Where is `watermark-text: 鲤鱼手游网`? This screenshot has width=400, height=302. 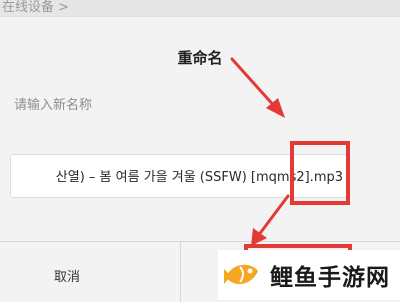 watermark-text: 鲤鱼手游网 is located at coordinates (330, 278).